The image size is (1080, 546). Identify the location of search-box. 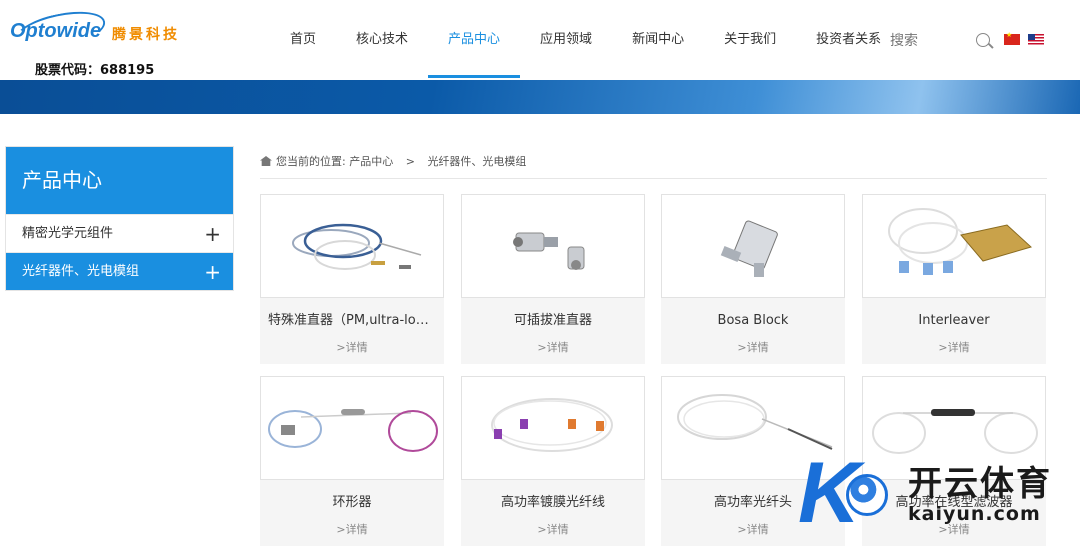
(945, 41).